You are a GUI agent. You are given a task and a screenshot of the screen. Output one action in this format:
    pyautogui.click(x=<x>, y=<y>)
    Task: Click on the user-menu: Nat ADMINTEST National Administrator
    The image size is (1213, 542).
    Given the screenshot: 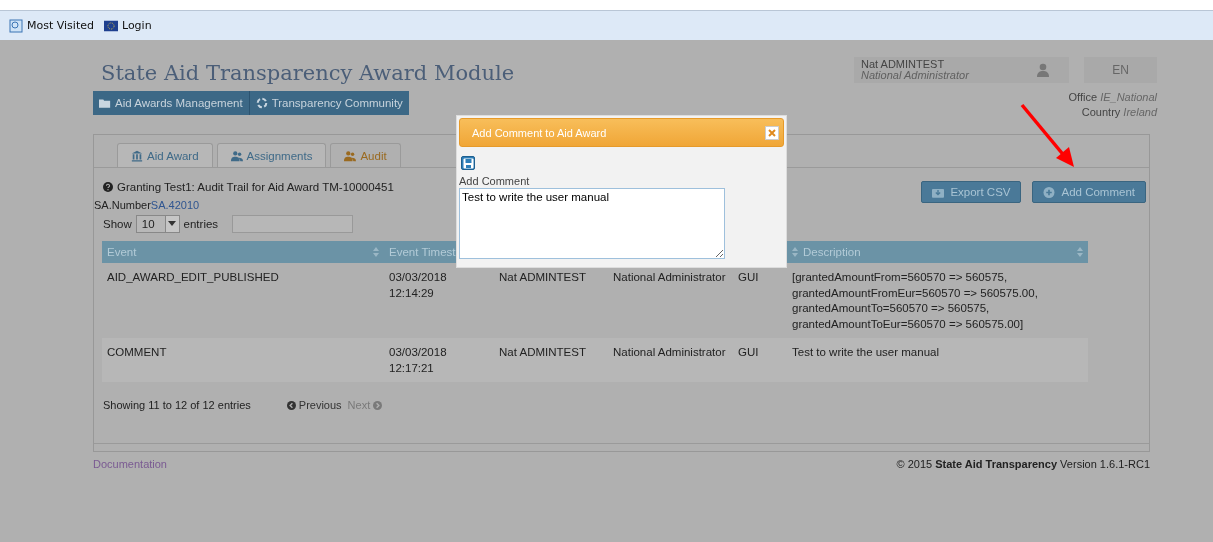 What is the action you would take?
    pyautogui.click(x=961, y=70)
    